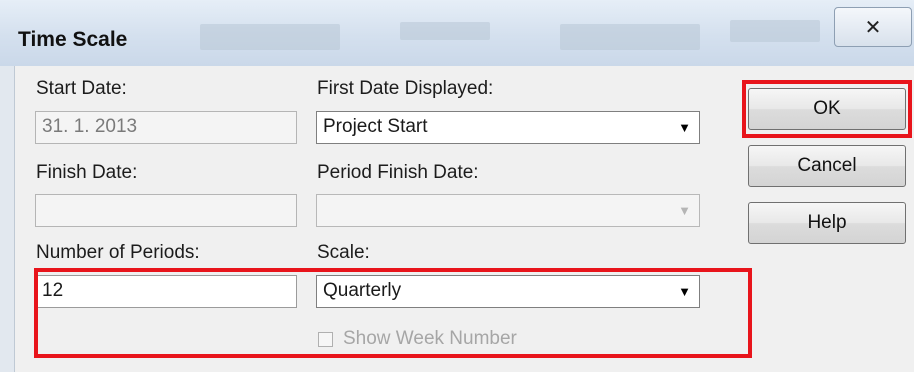 Image resolution: width=914 pixels, height=372 pixels. What do you see at coordinates (166, 210) in the screenshot?
I see `finish-date-field` at bounding box center [166, 210].